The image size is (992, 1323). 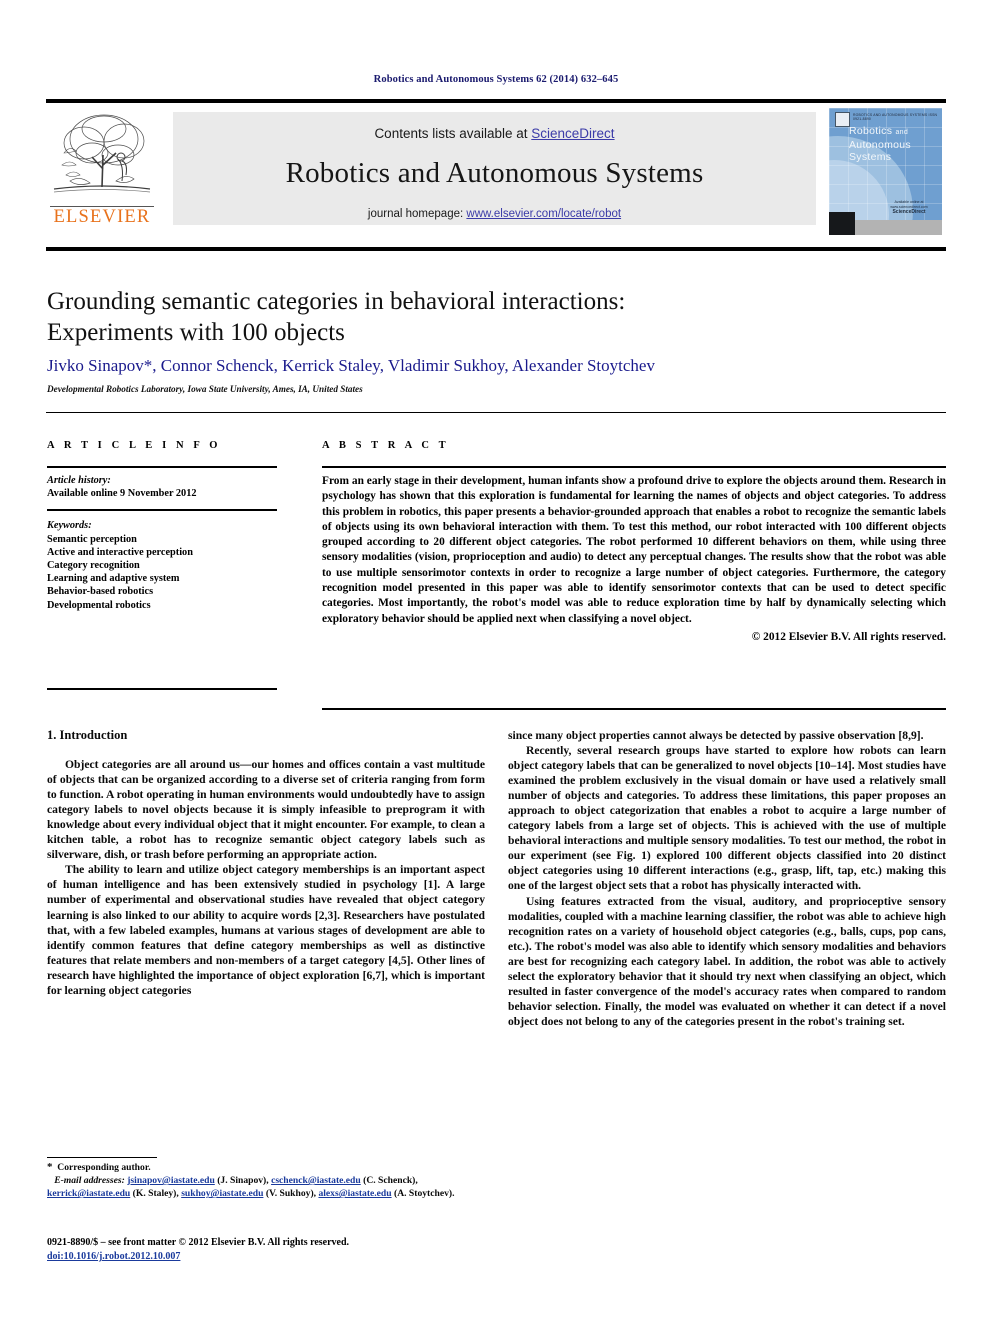 What do you see at coordinates (122, 494) in the screenshot?
I see `article-history-value: Available online 9 November 2012` at bounding box center [122, 494].